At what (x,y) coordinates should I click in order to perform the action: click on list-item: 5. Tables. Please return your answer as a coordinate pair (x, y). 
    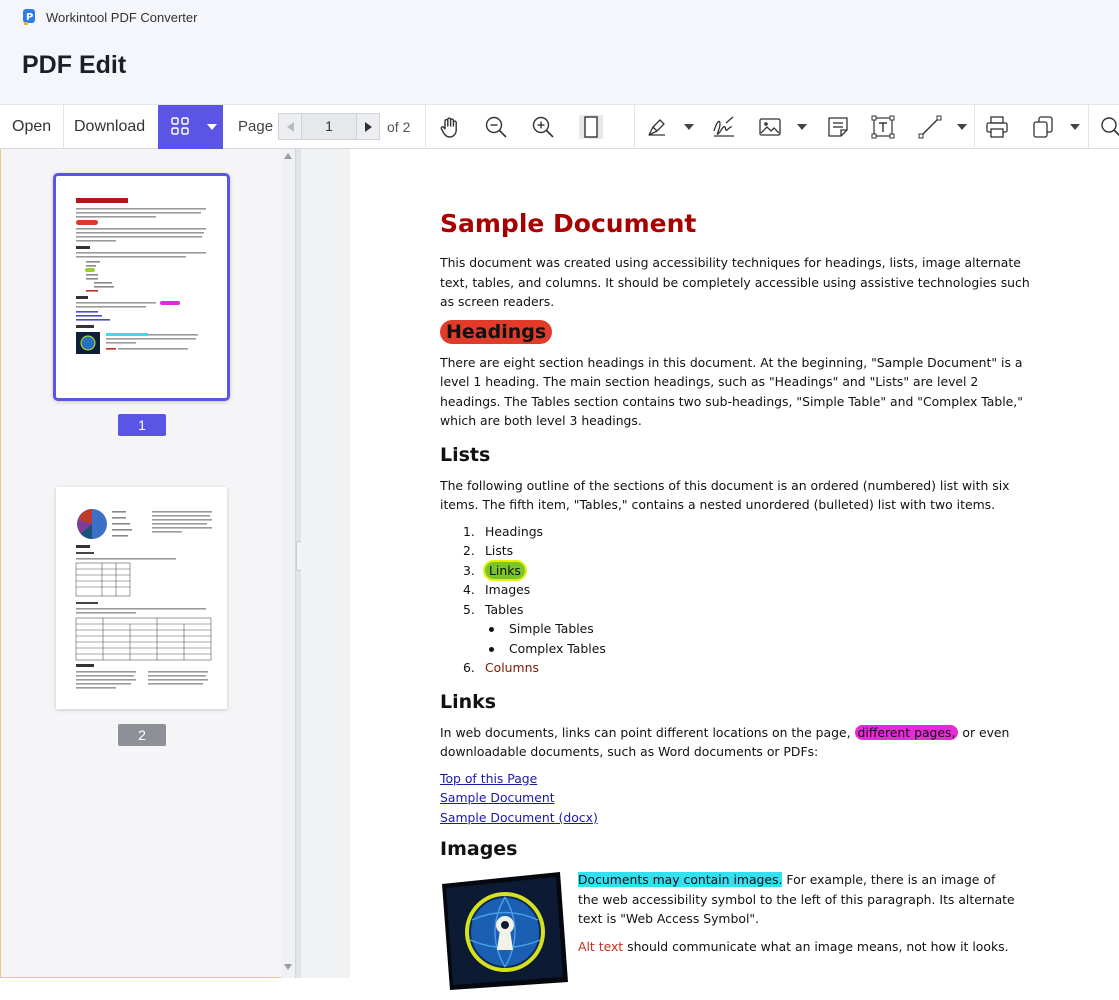
    Looking at the image, I should click on (493, 609).